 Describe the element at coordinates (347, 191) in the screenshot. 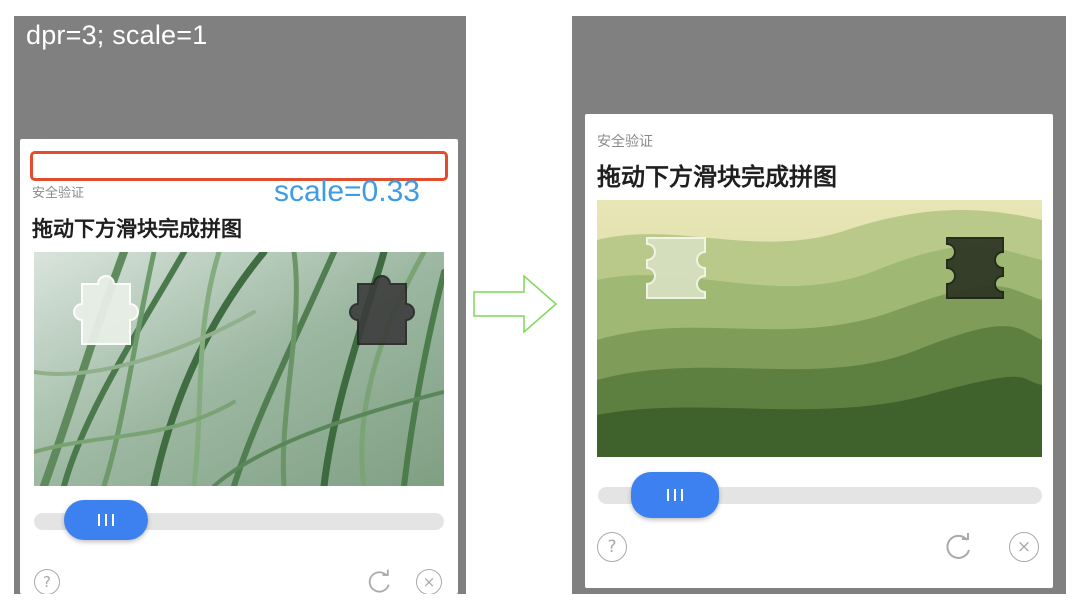

I see `scale-annotation: scale=0.33` at that location.